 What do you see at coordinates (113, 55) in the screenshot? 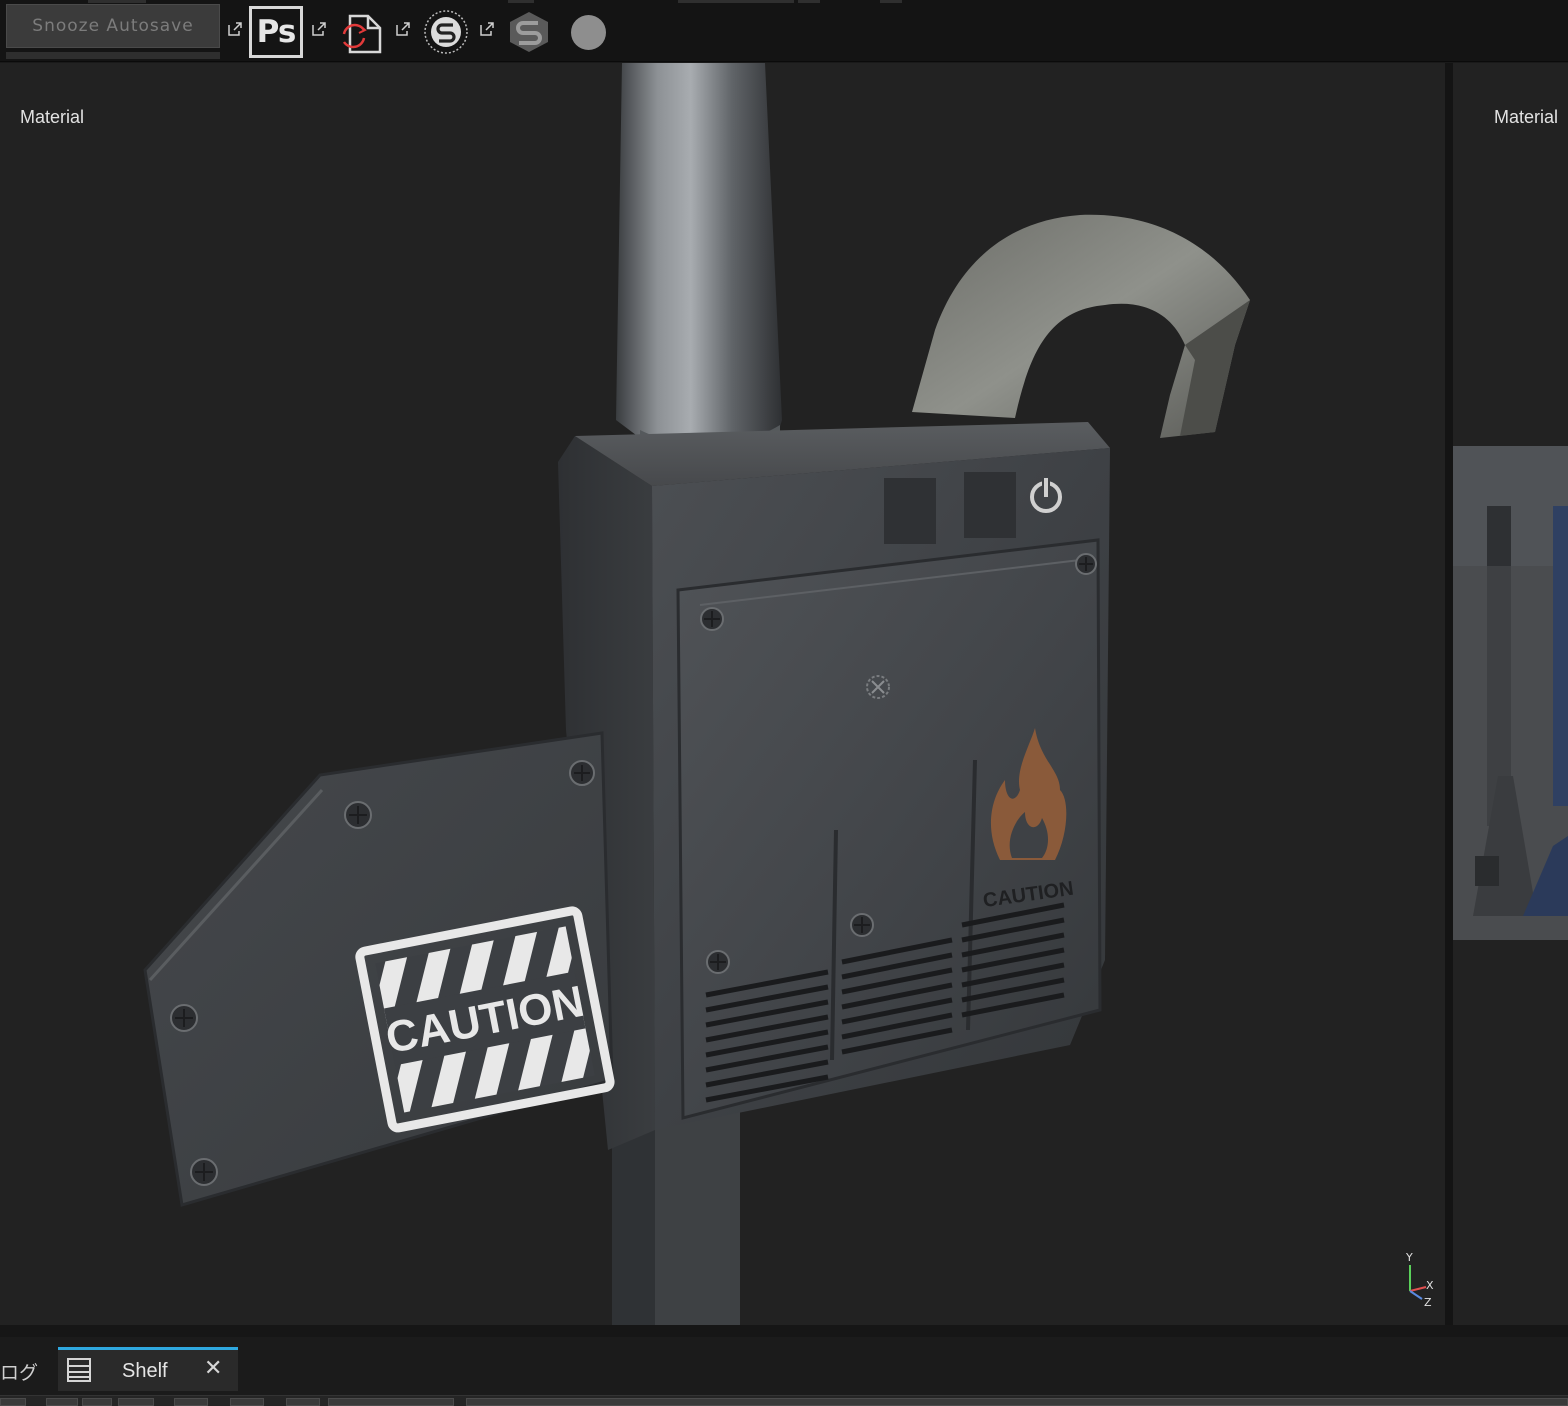
I see `snooze-progress-track` at bounding box center [113, 55].